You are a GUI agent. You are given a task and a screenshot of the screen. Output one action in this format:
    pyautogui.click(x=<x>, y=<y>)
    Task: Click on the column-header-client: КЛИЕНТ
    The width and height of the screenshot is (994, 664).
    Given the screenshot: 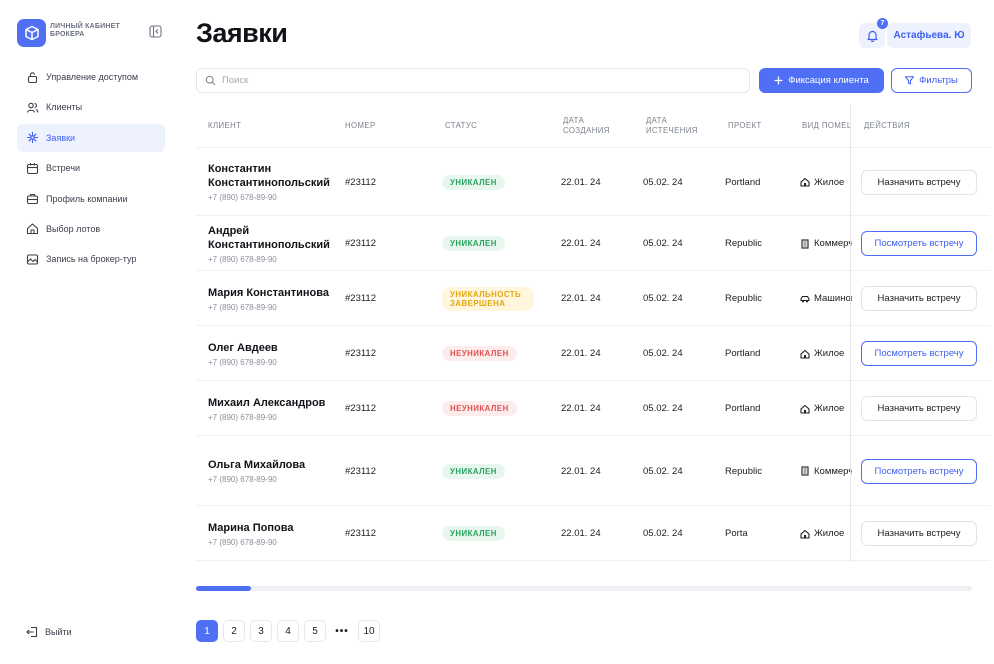 What is the action you would take?
    pyautogui.click(x=224, y=126)
    